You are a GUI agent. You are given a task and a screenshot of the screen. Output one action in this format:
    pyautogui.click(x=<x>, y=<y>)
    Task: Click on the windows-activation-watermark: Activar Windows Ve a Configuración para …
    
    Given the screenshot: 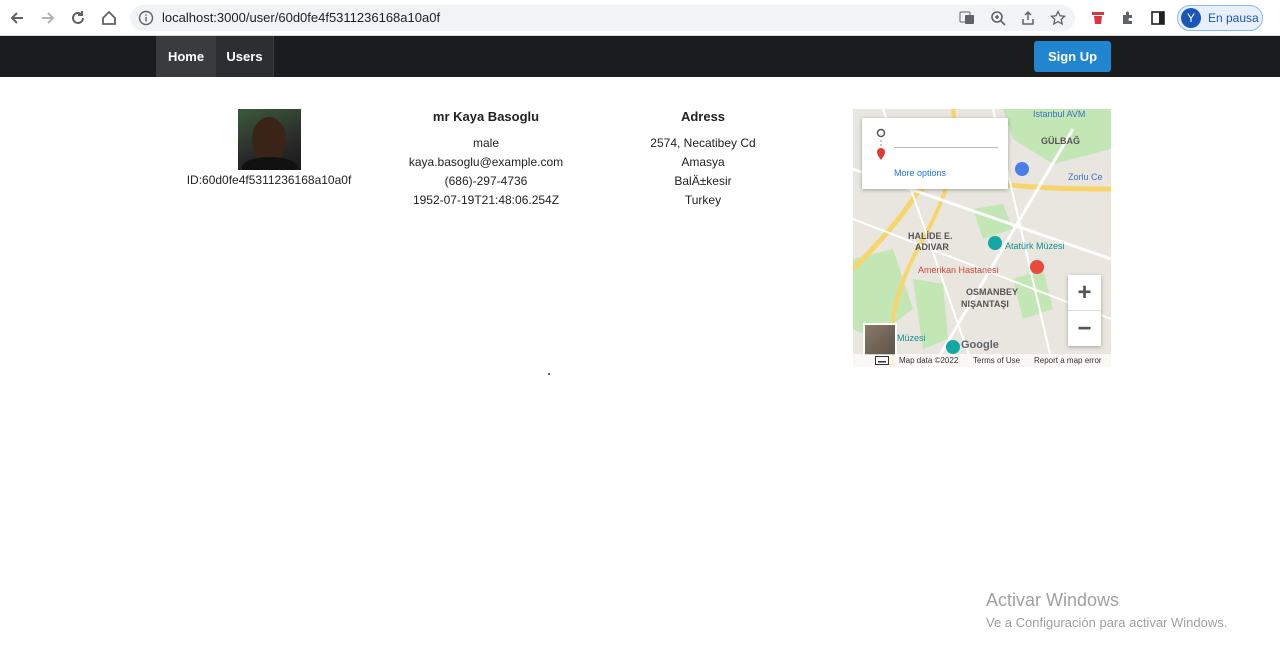 What is the action you would take?
    pyautogui.click(x=1106, y=610)
    